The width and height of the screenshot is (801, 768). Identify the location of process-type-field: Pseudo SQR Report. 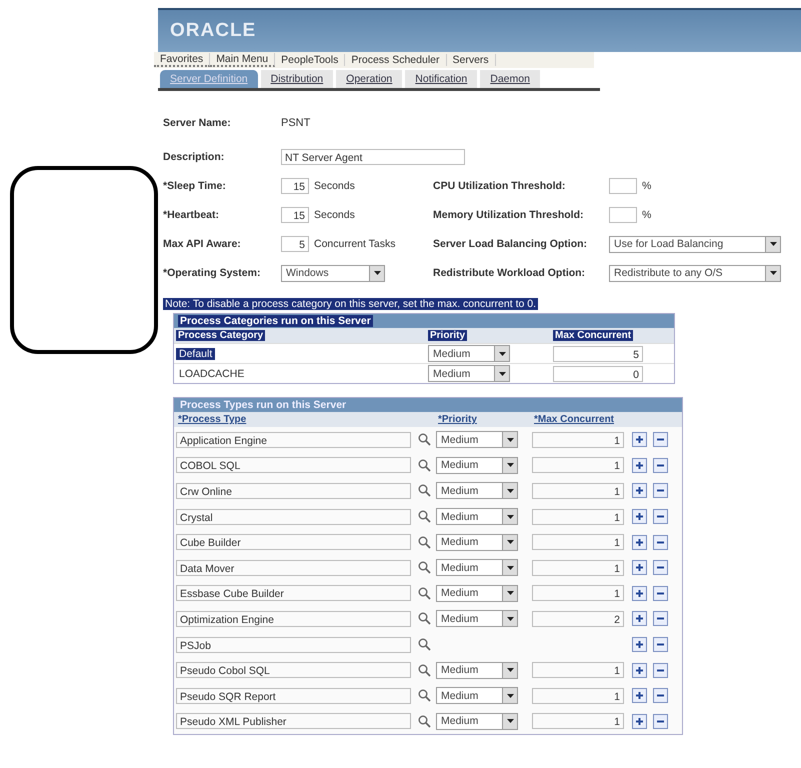
(293, 696).